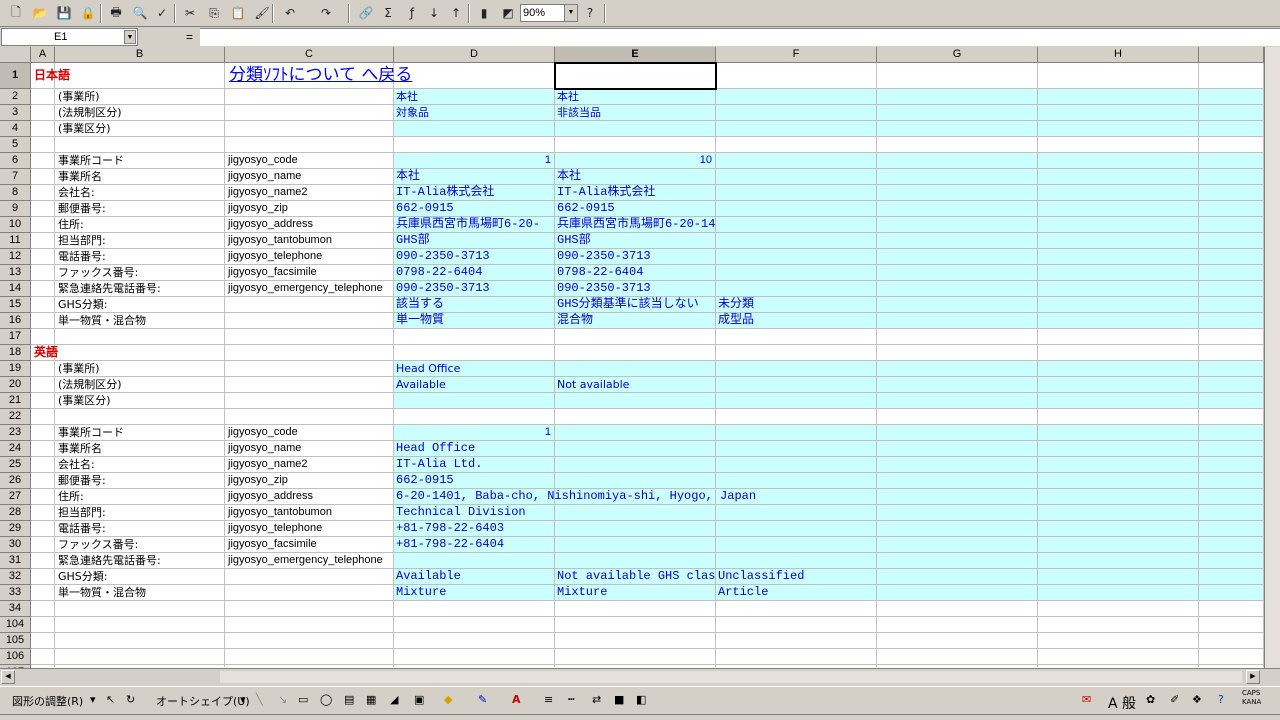  I want to click on column-header-a: A, so click(43, 55).